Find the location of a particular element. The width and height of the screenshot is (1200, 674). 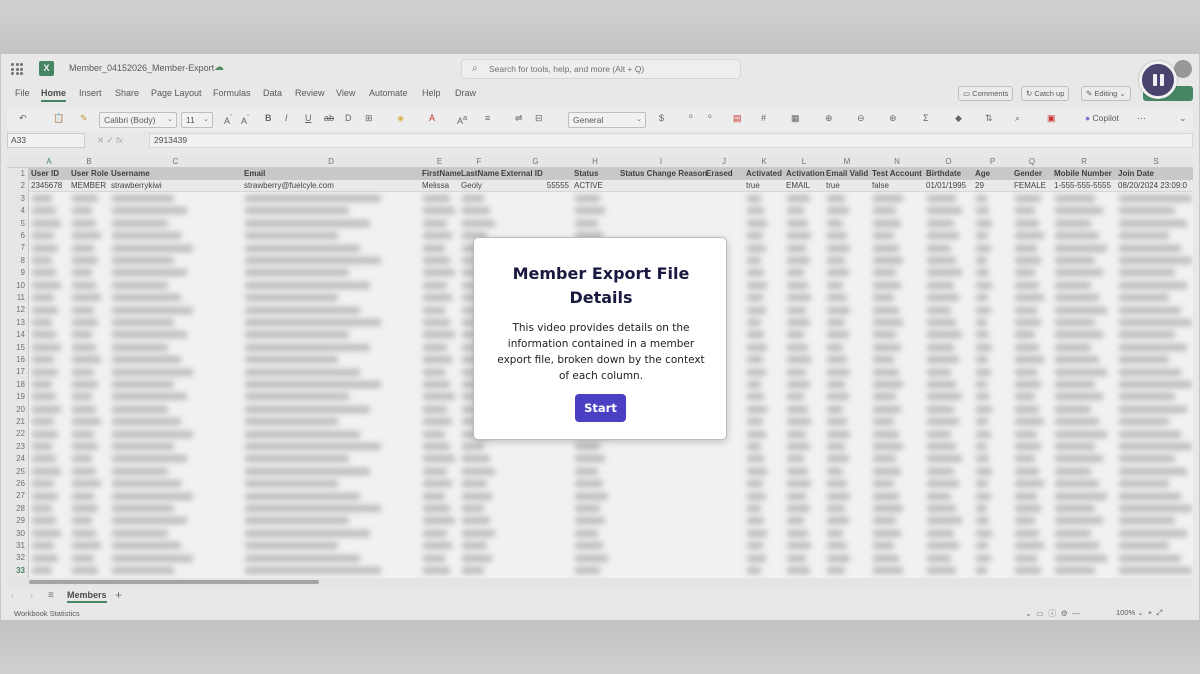

dialog-title: Member Export File Details is located at coordinates (601, 285).